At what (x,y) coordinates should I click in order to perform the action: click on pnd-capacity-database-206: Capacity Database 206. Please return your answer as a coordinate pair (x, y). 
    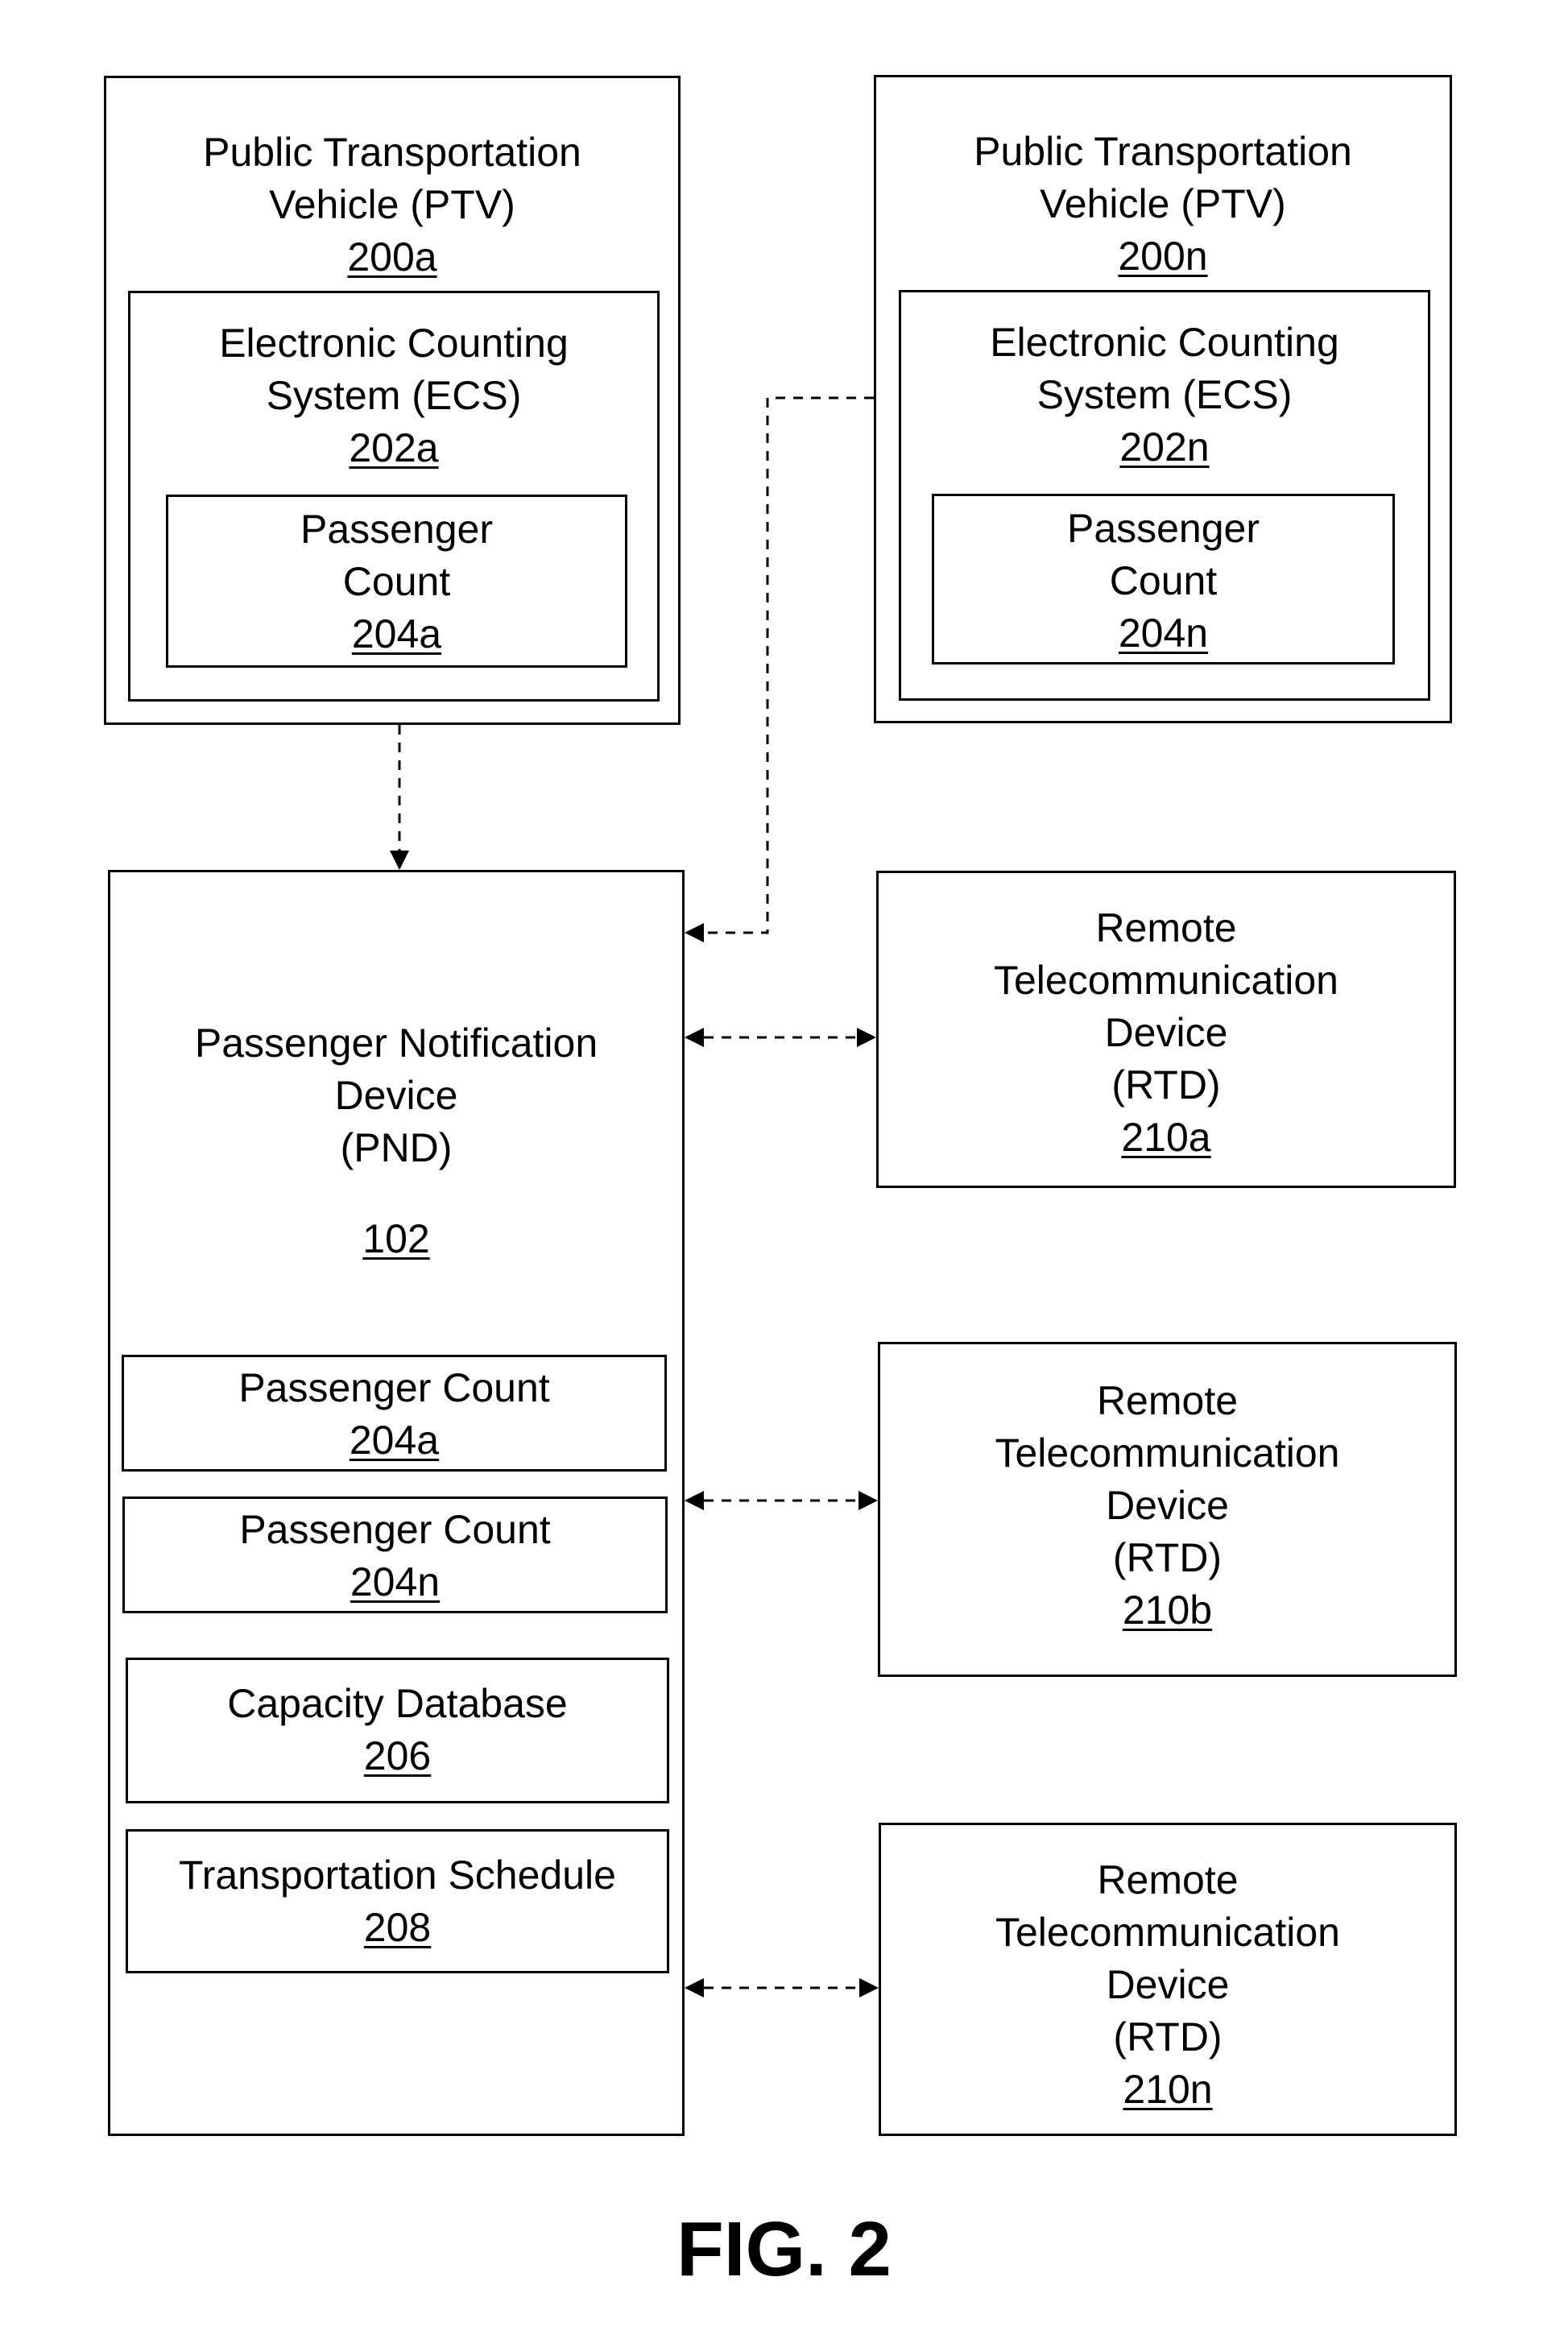
    Looking at the image, I should click on (398, 1731).